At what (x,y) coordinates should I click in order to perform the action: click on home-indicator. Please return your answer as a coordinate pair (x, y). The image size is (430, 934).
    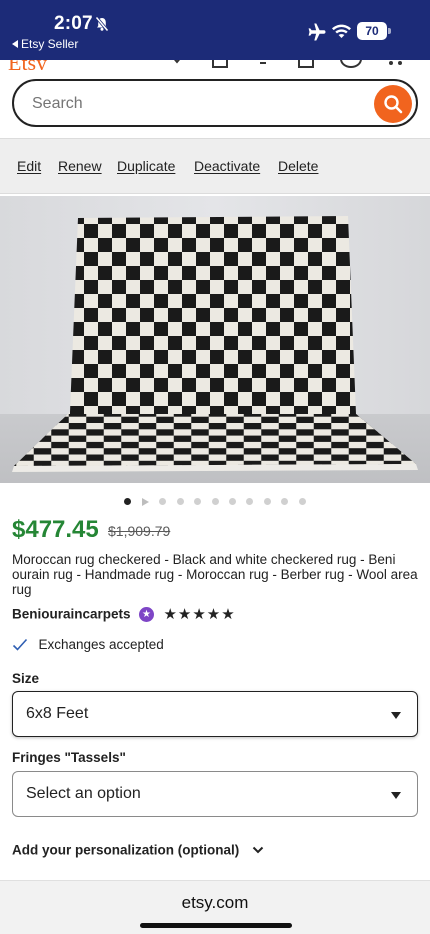
    Looking at the image, I should click on (216, 925).